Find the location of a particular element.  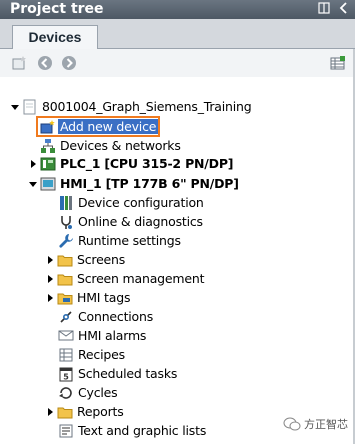

text-lists-icon is located at coordinates (66, 431).